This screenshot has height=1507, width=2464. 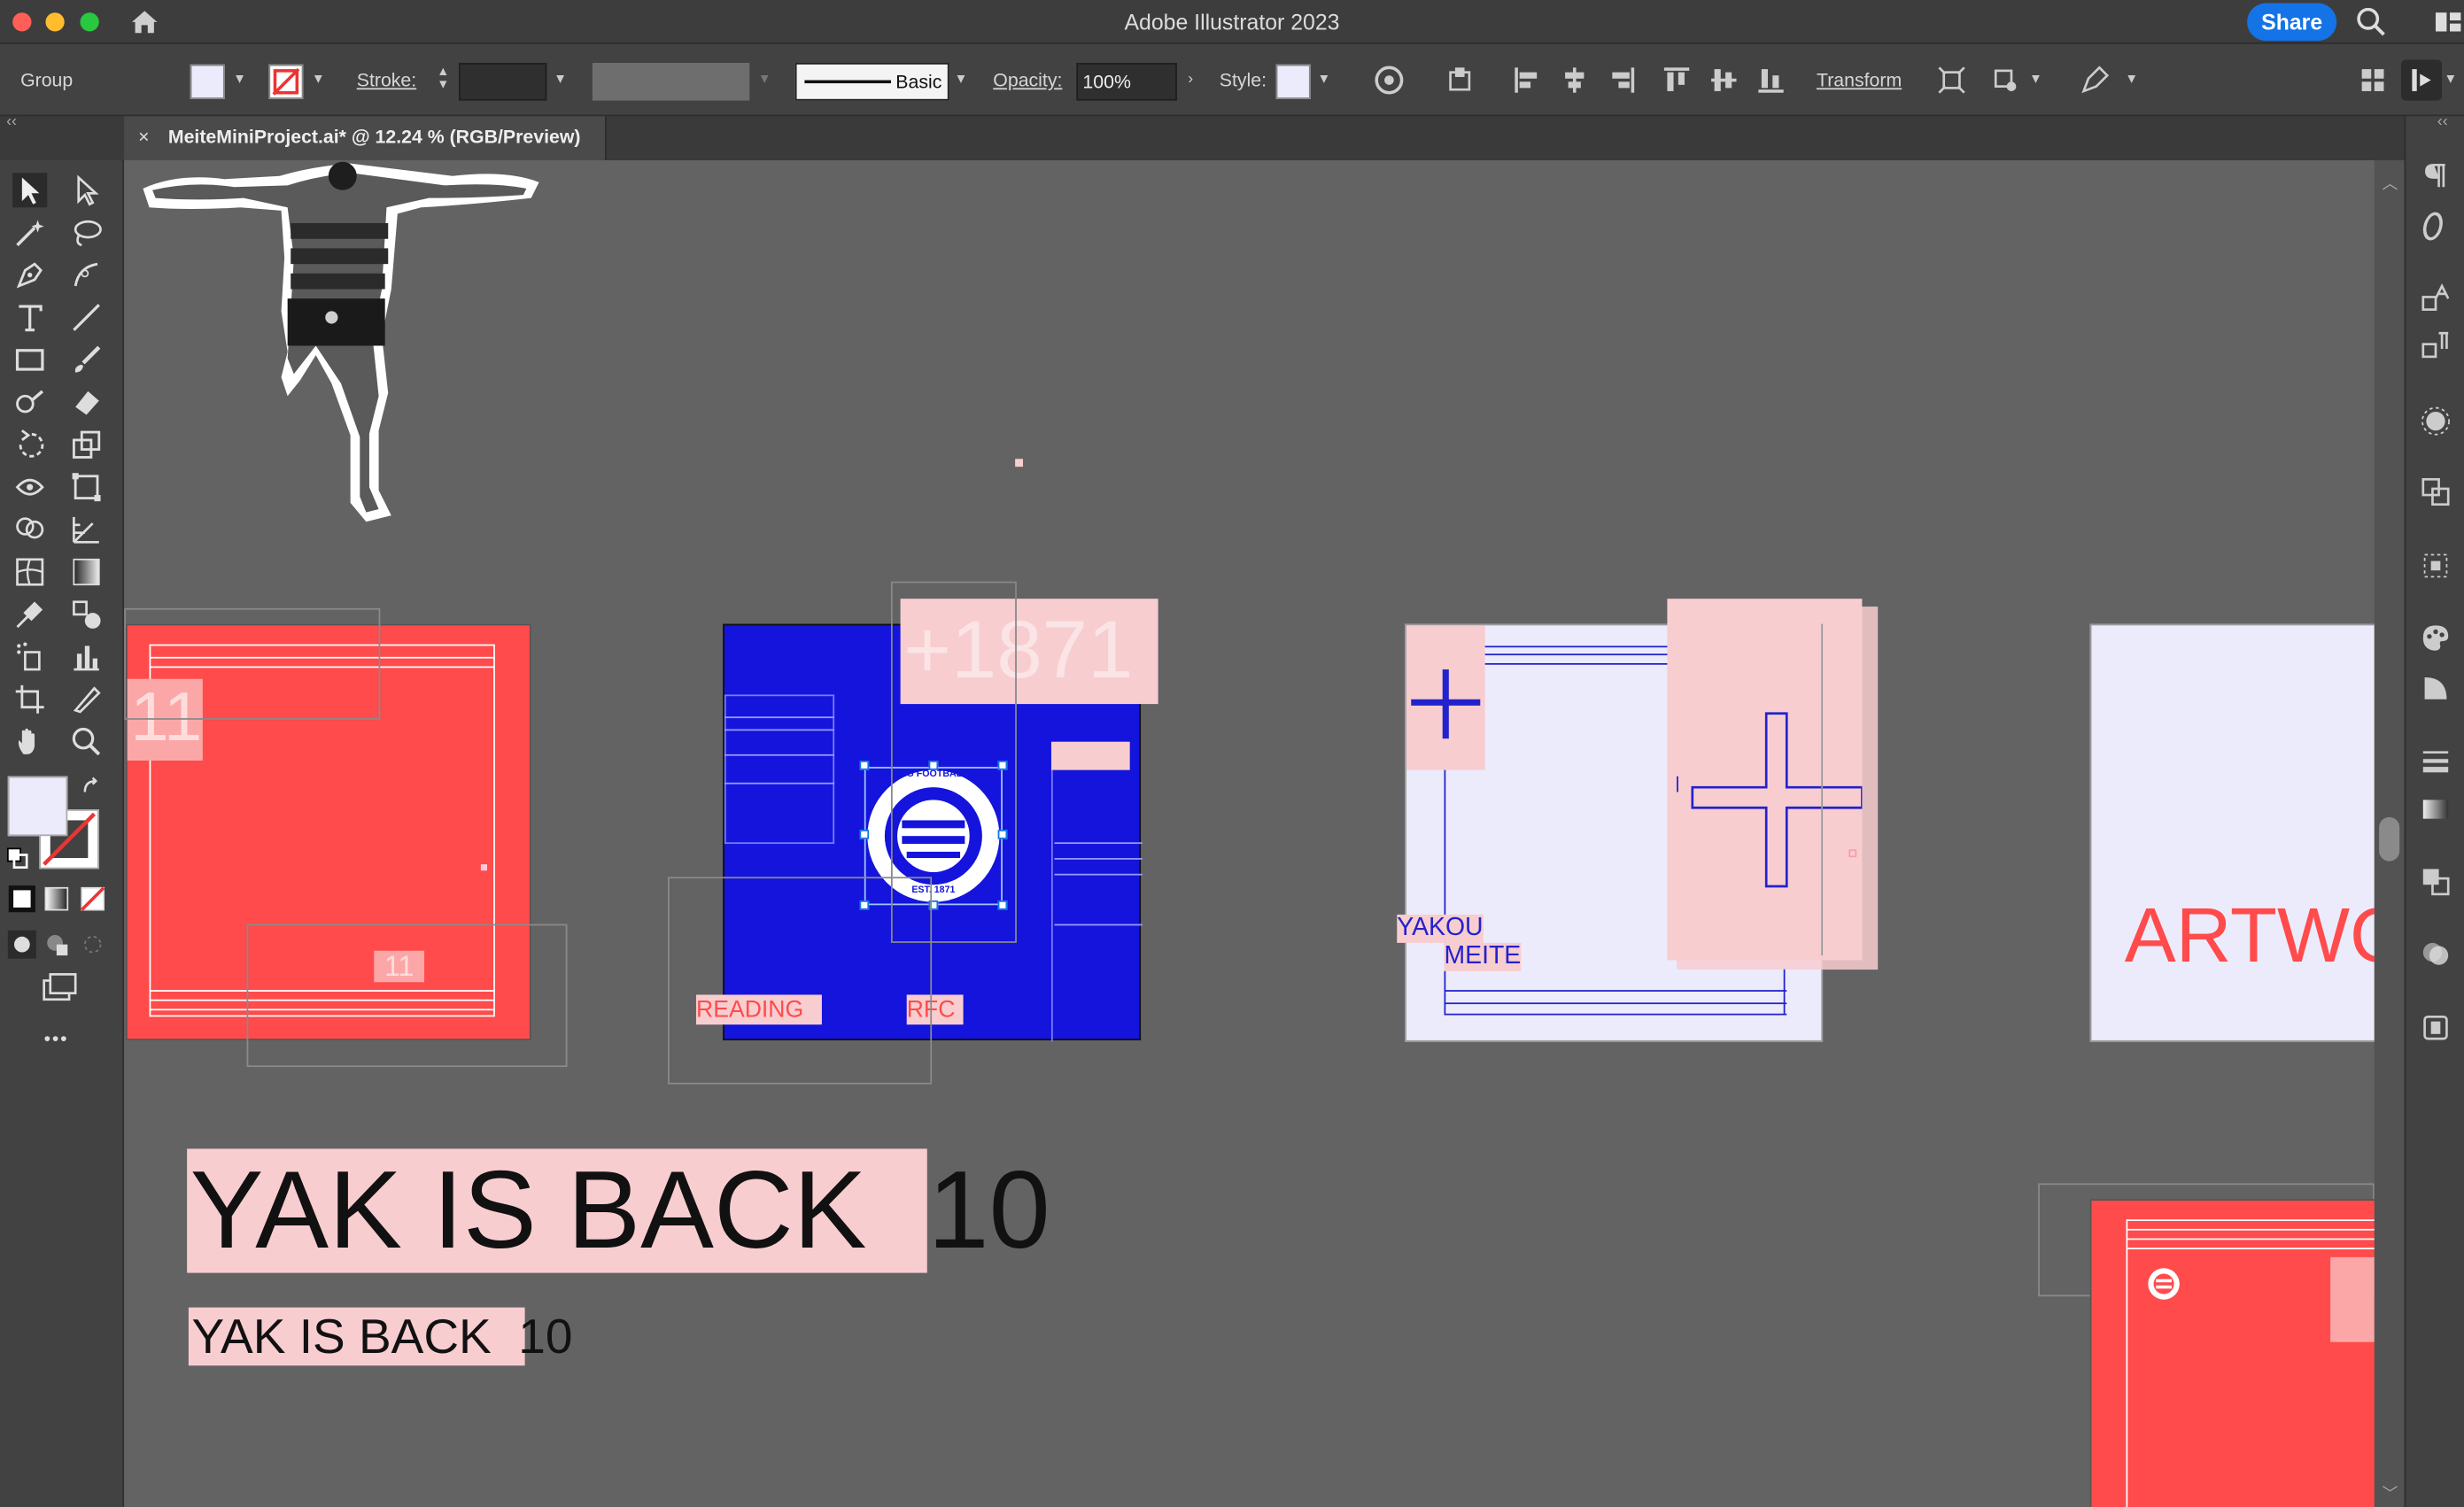 What do you see at coordinates (2094, 80) in the screenshot?
I see `edit-contents-icon` at bounding box center [2094, 80].